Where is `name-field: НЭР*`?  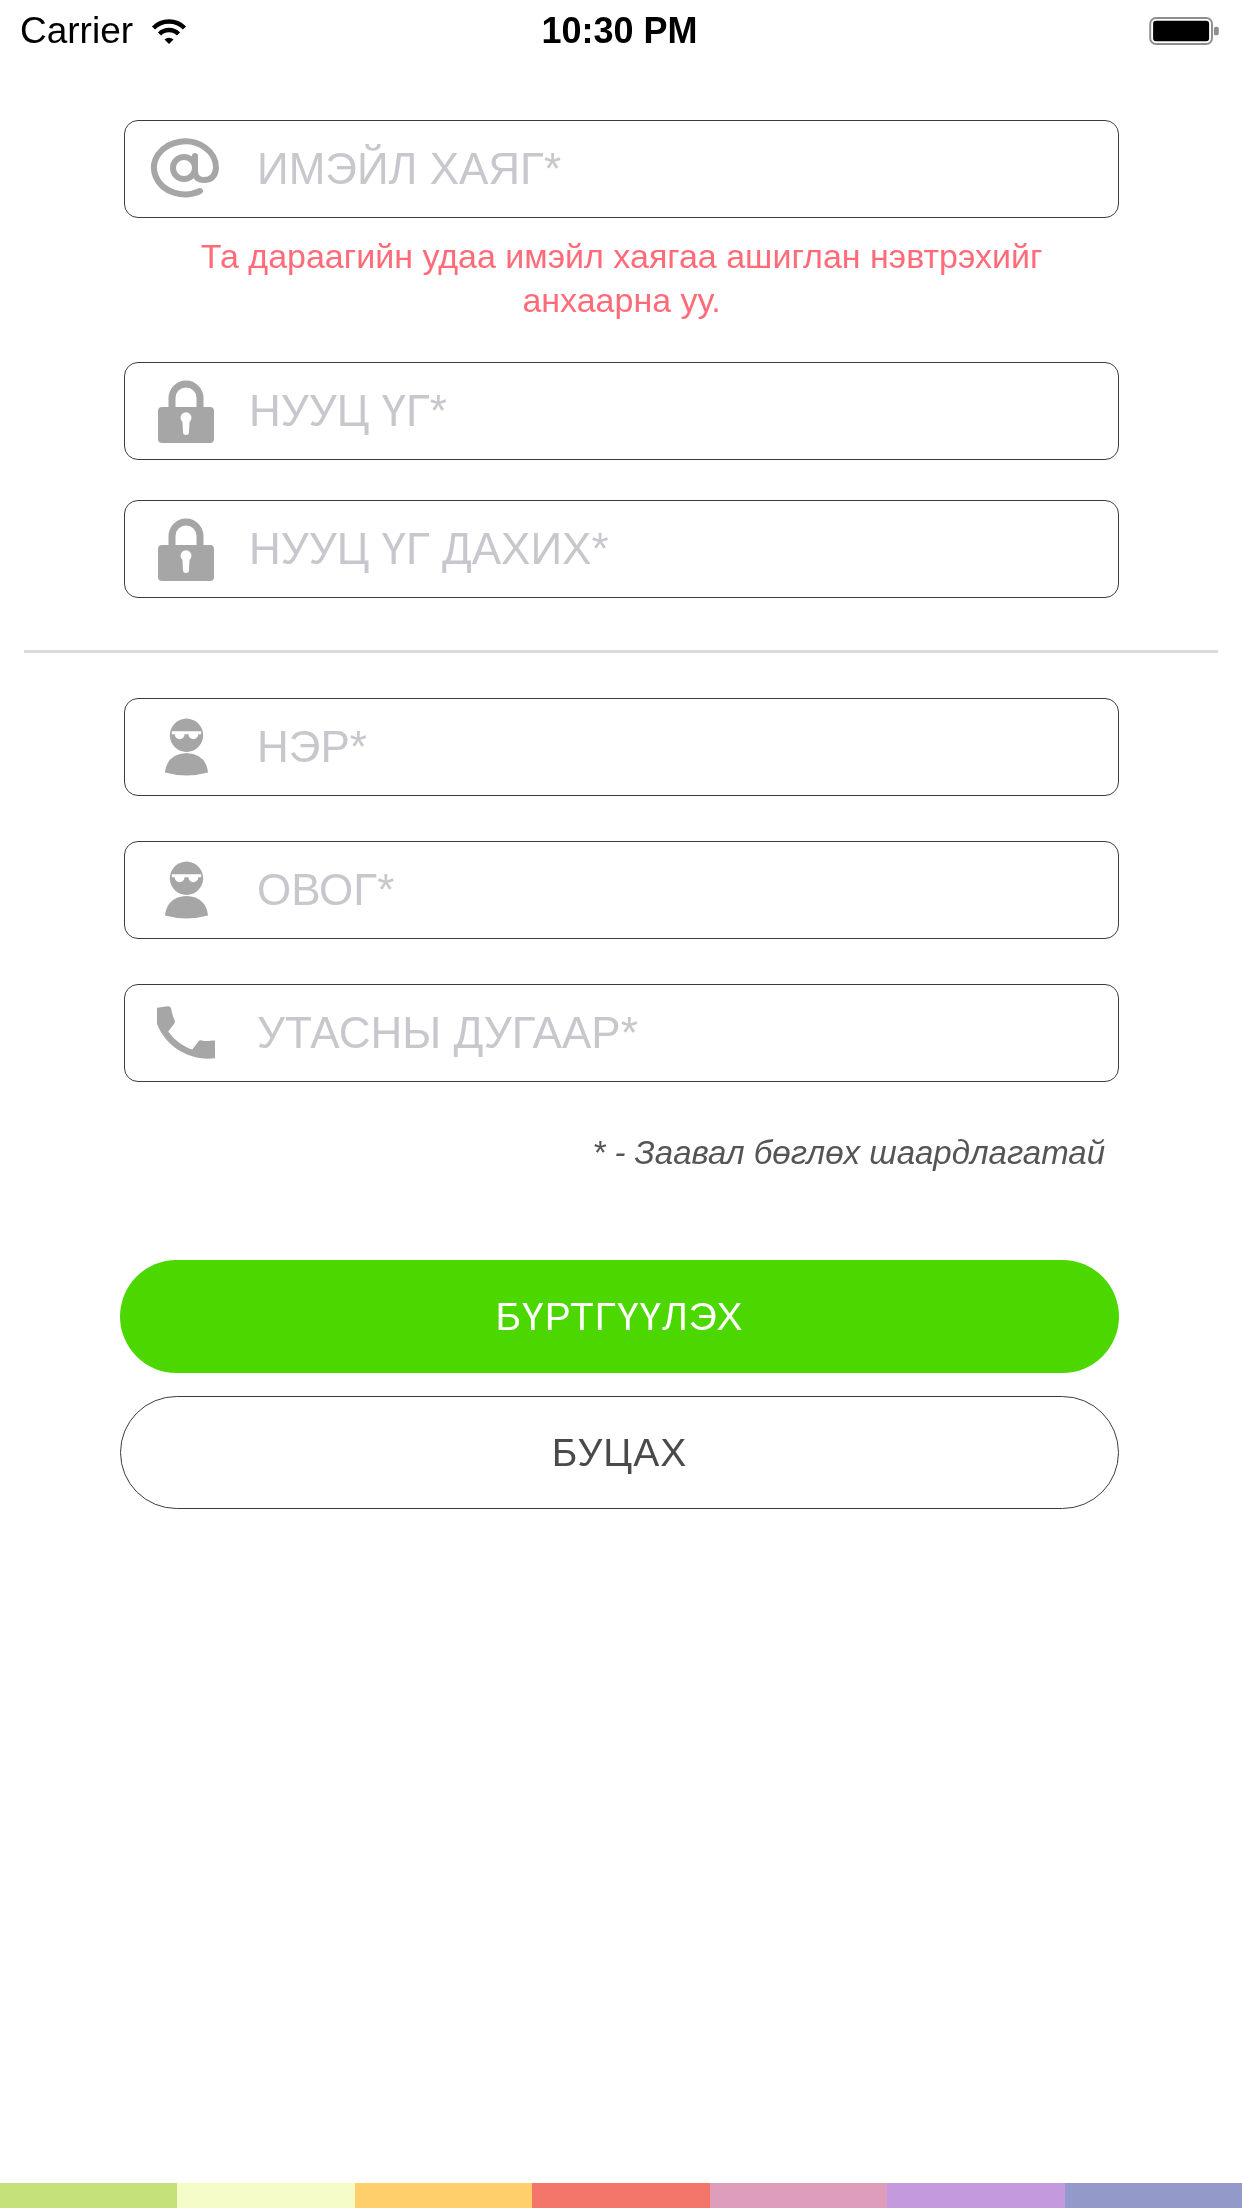
name-field: НЭР* is located at coordinates (621, 747).